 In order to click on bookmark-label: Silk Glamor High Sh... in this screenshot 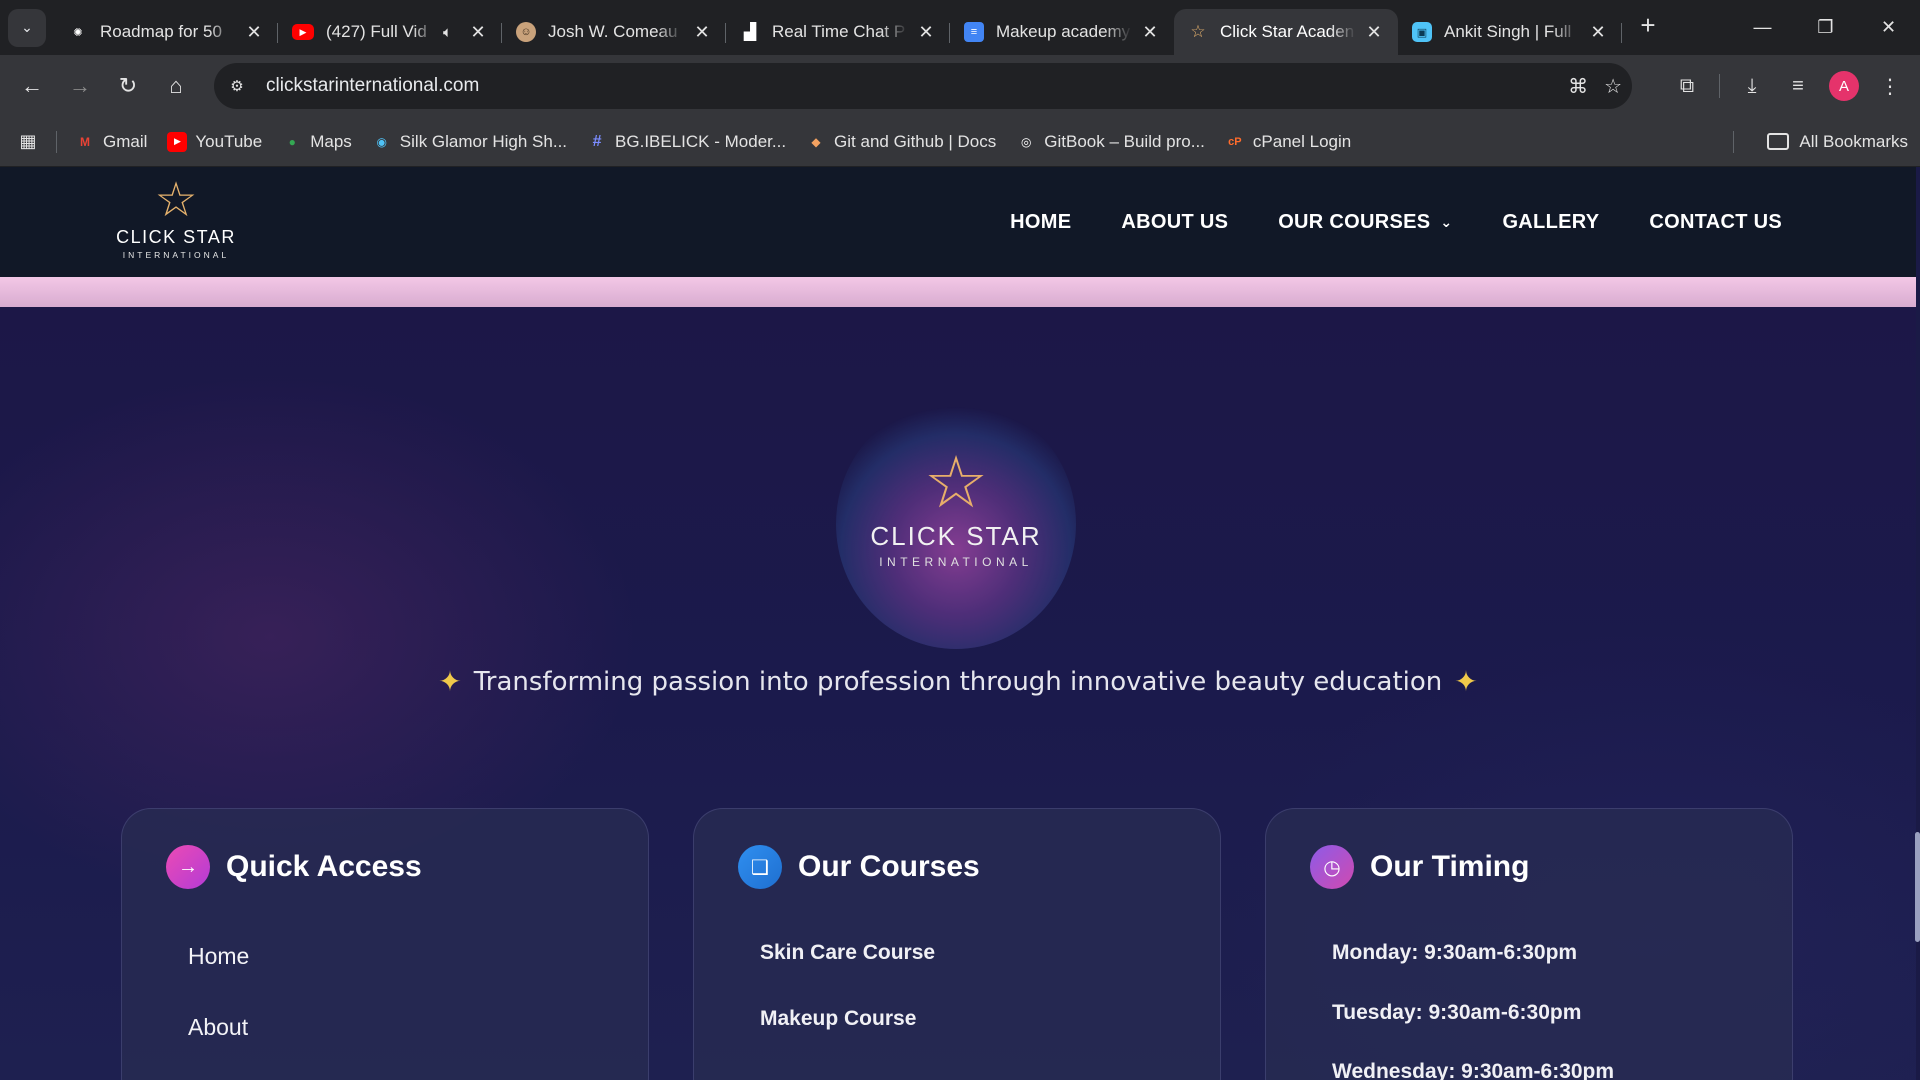, I will do `click(483, 141)`.